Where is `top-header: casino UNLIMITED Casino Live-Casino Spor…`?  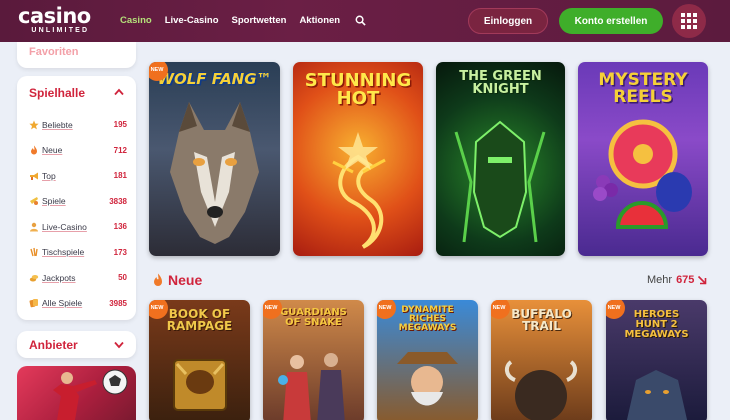
top-header: casino UNLIMITED Casino Live-Casino Spor… is located at coordinates (365, 21).